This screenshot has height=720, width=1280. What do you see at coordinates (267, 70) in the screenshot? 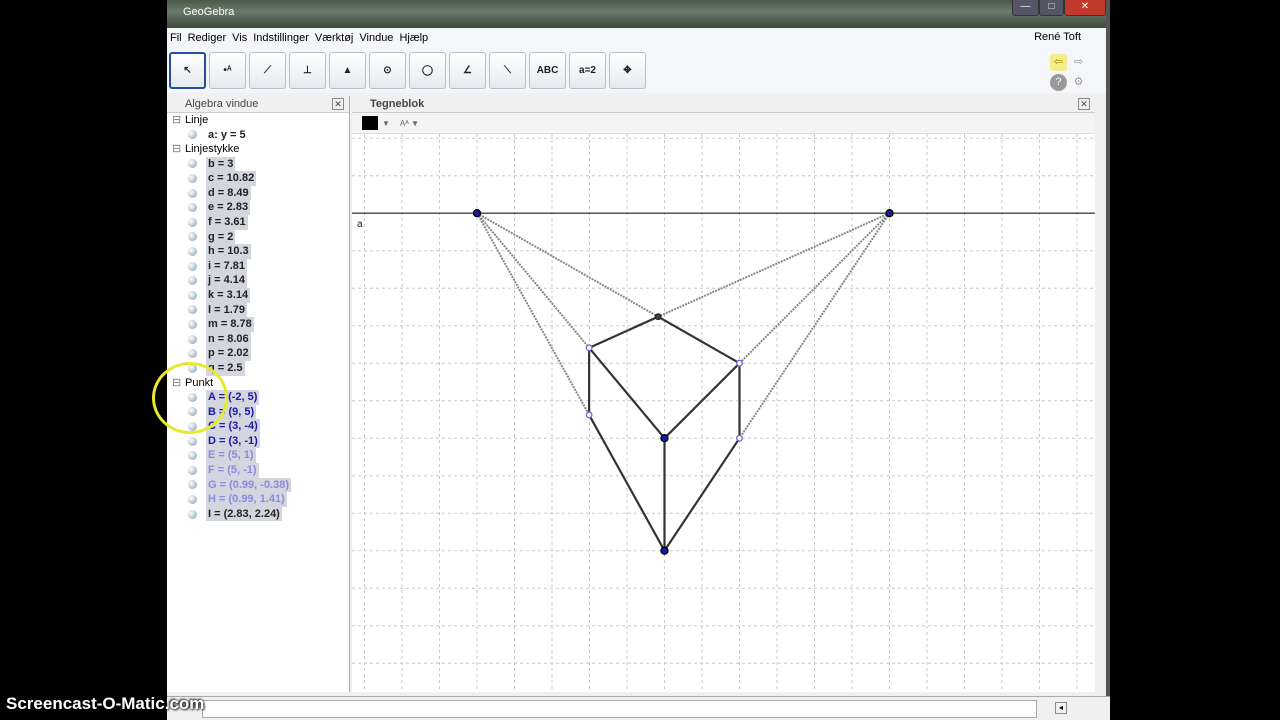
I see `segment-tool: ⟋` at bounding box center [267, 70].